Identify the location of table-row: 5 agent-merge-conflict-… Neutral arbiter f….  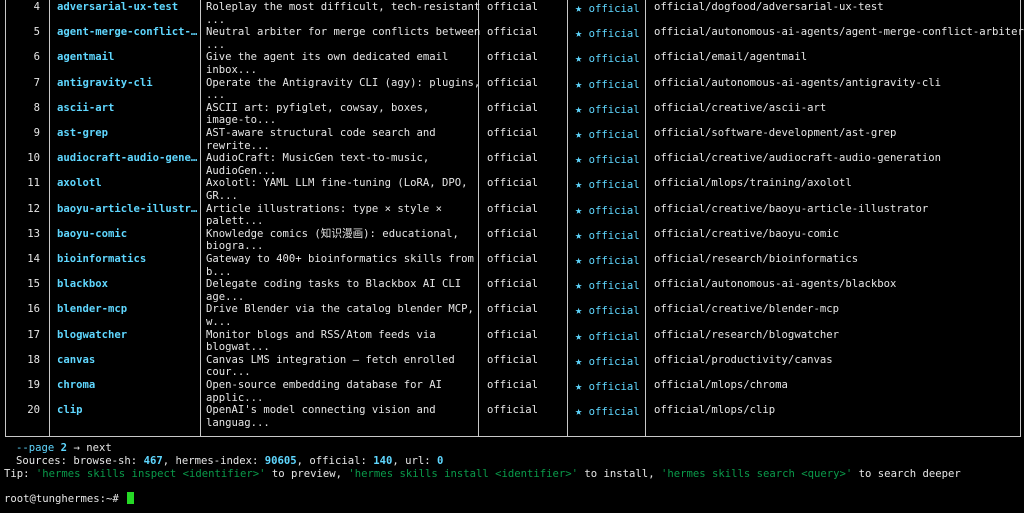
(512, 38).